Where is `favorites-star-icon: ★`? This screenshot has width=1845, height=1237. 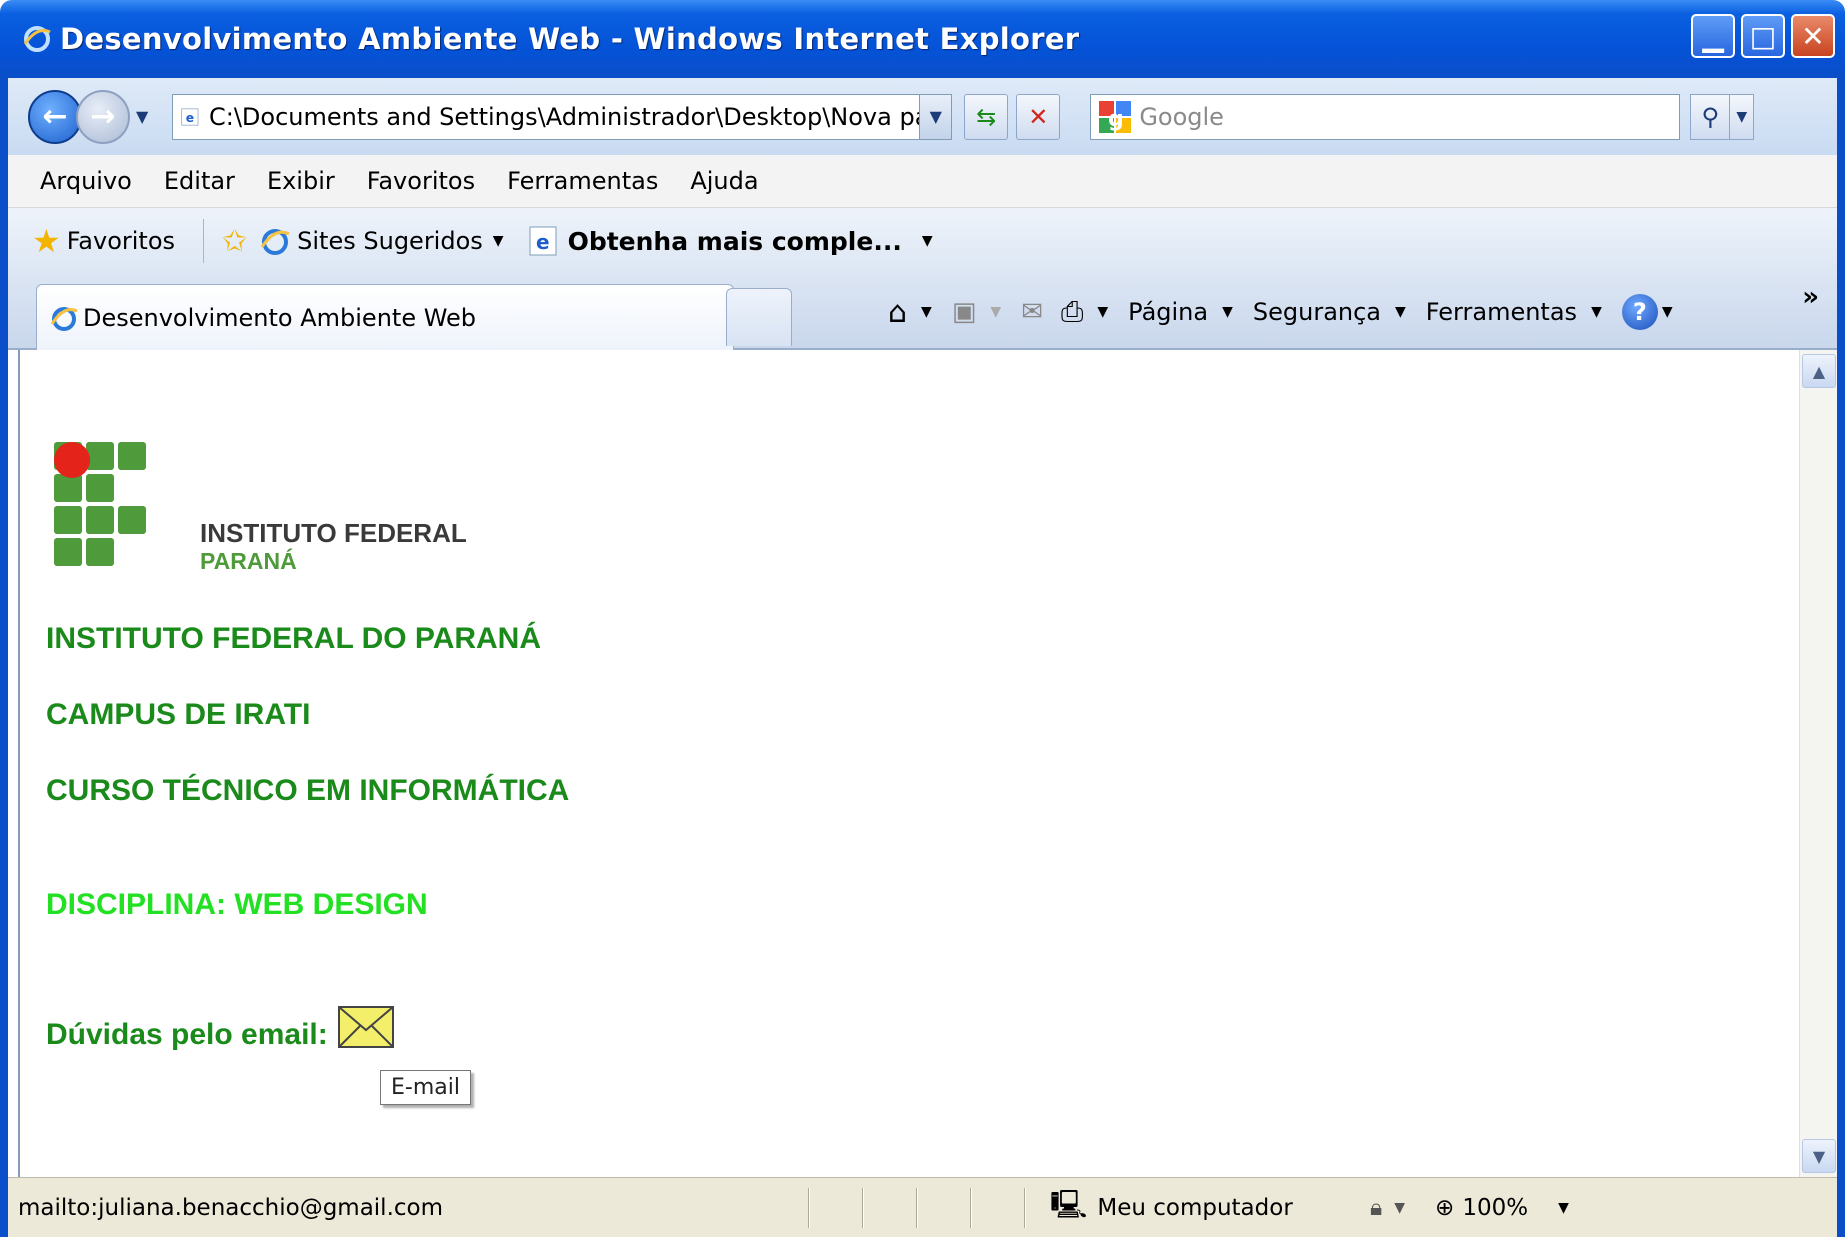
favorites-star-icon: ★ is located at coordinates (46, 241).